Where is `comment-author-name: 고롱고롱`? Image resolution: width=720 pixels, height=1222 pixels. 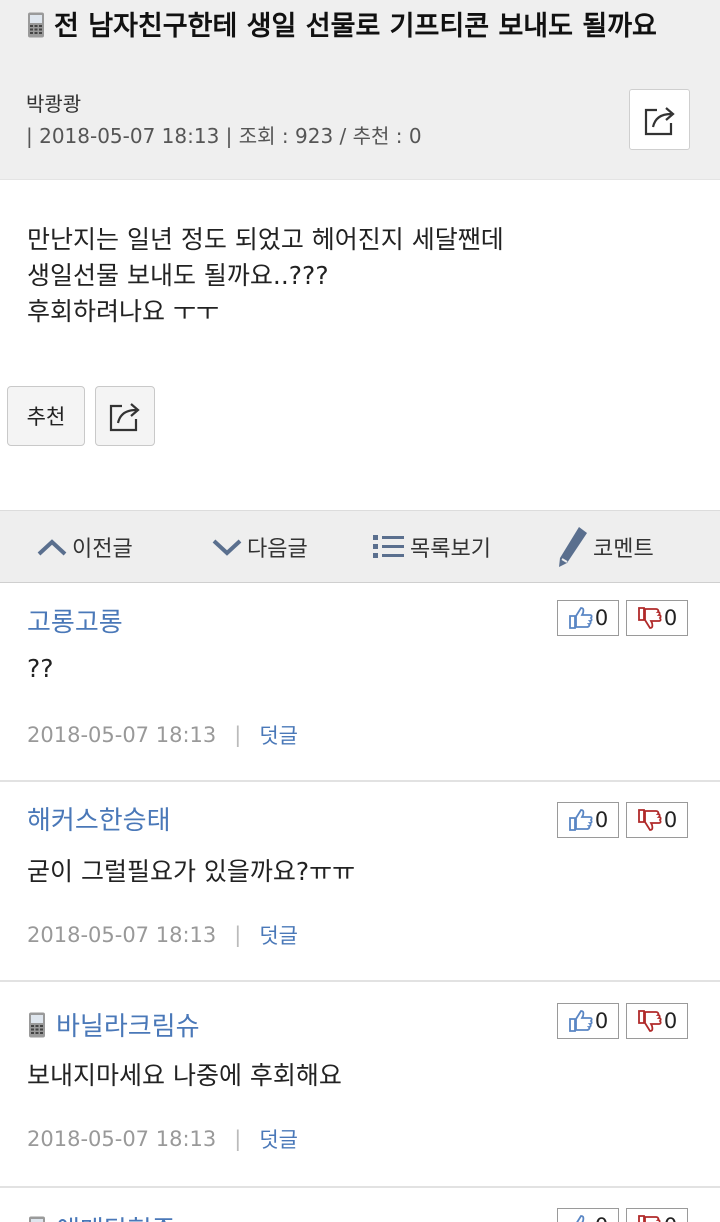 comment-author-name: 고롱고롱 is located at coordinates (75, 620).